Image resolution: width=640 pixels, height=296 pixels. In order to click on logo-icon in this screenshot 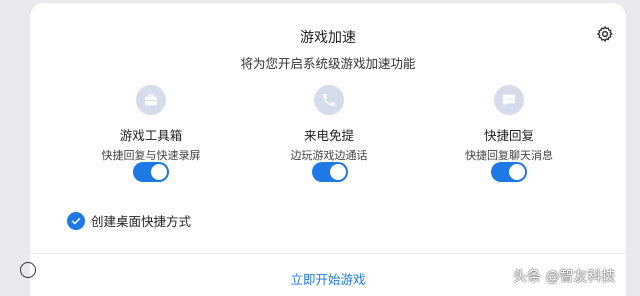, I will do `click(28, 270)`.